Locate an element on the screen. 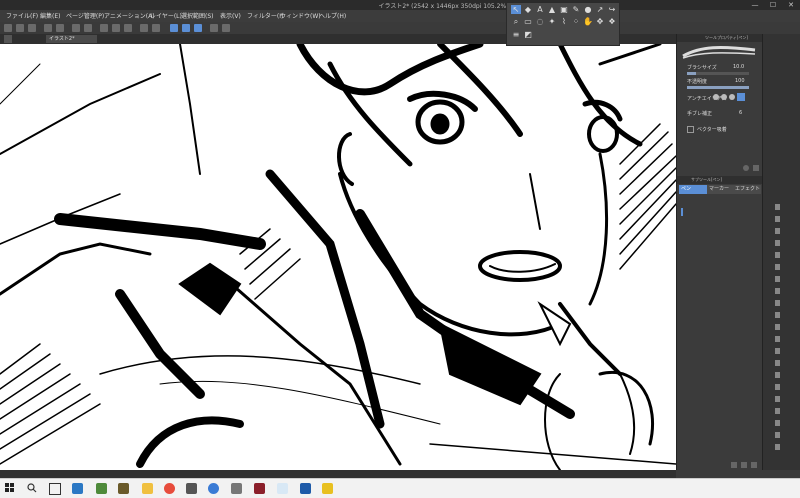 This screenshot has width=800, height=498. lasso-tool-icon: ◌ is located at coordinates (540, 21).